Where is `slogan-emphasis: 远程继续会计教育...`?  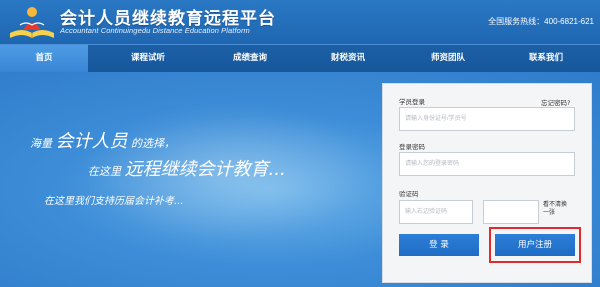
slogan-emphasis: 远程继续会计教育... is located at coordinates (205, 169).